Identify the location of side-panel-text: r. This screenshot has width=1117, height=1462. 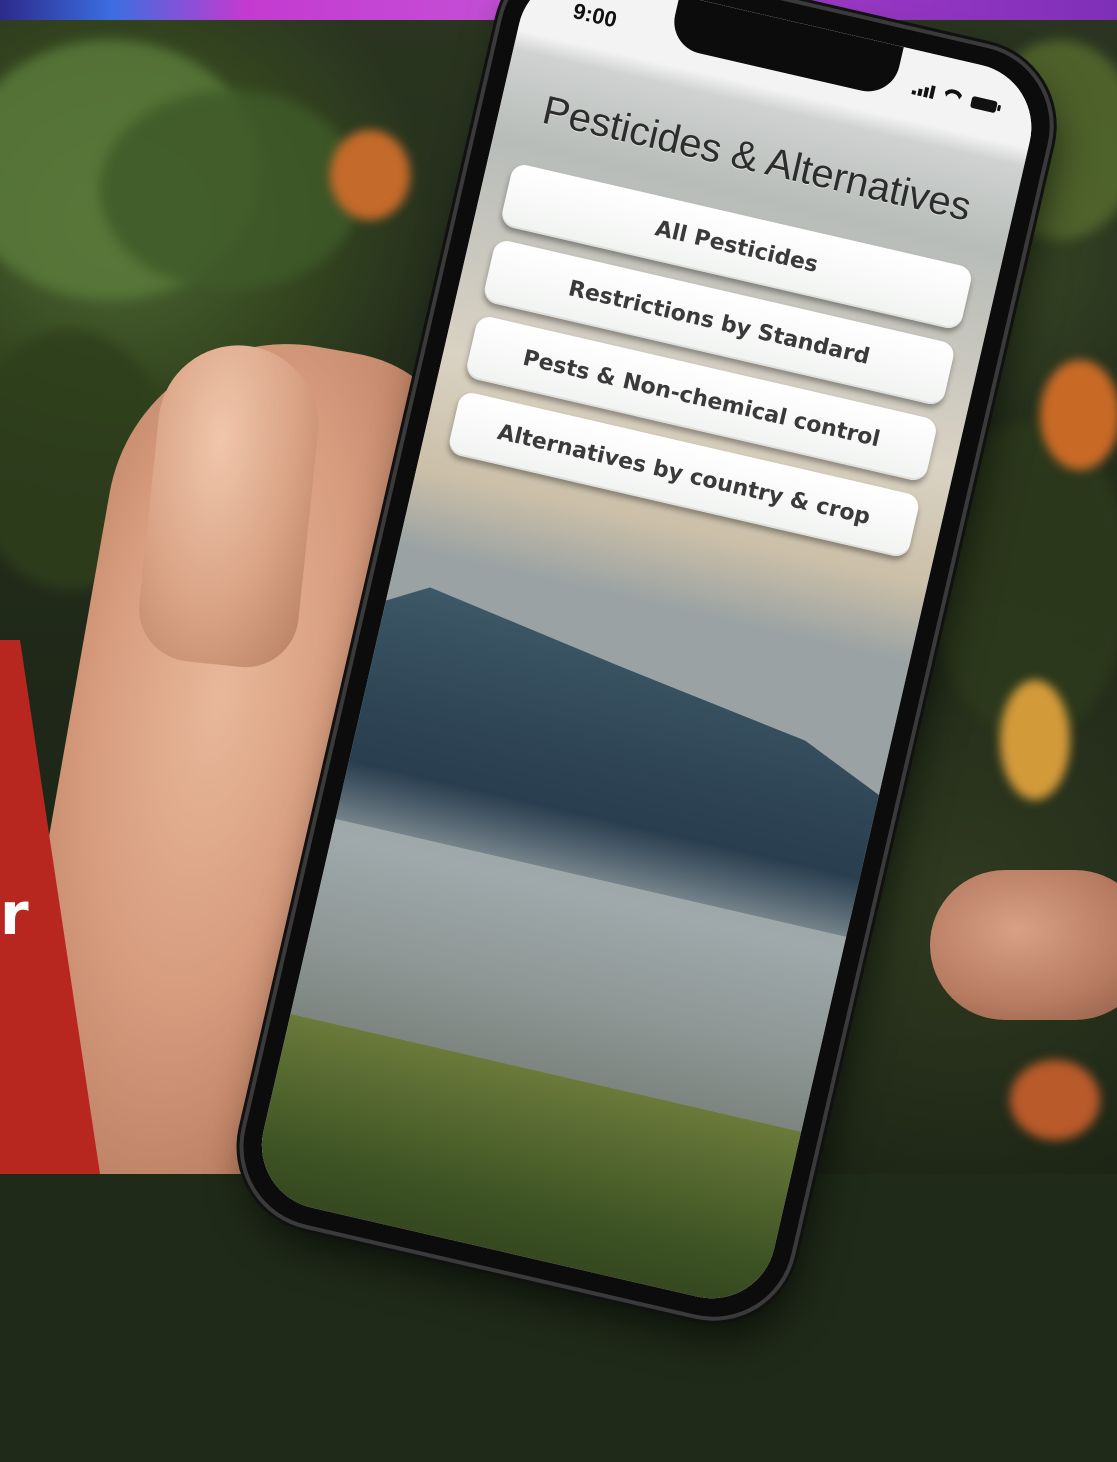
(14, 914).